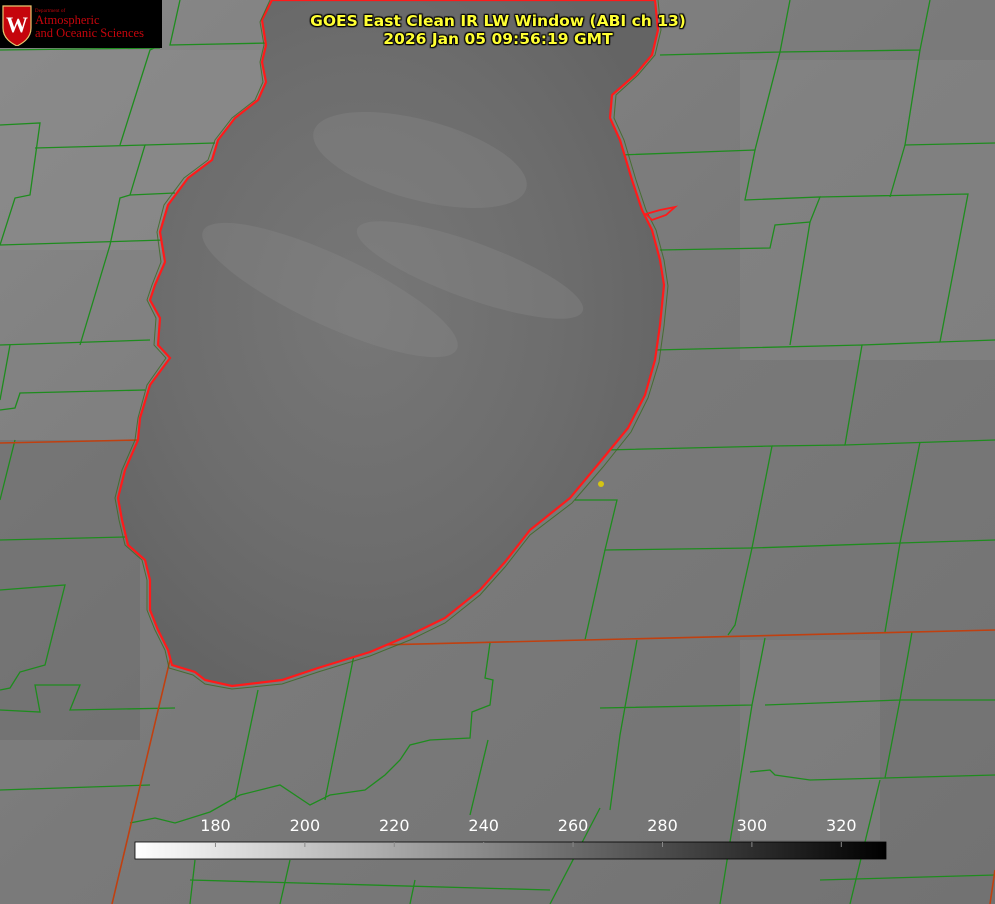 The width and height of the screenshot is (995, 904). I want to click on colorbar-tick-label: 300, so click(752, 825).